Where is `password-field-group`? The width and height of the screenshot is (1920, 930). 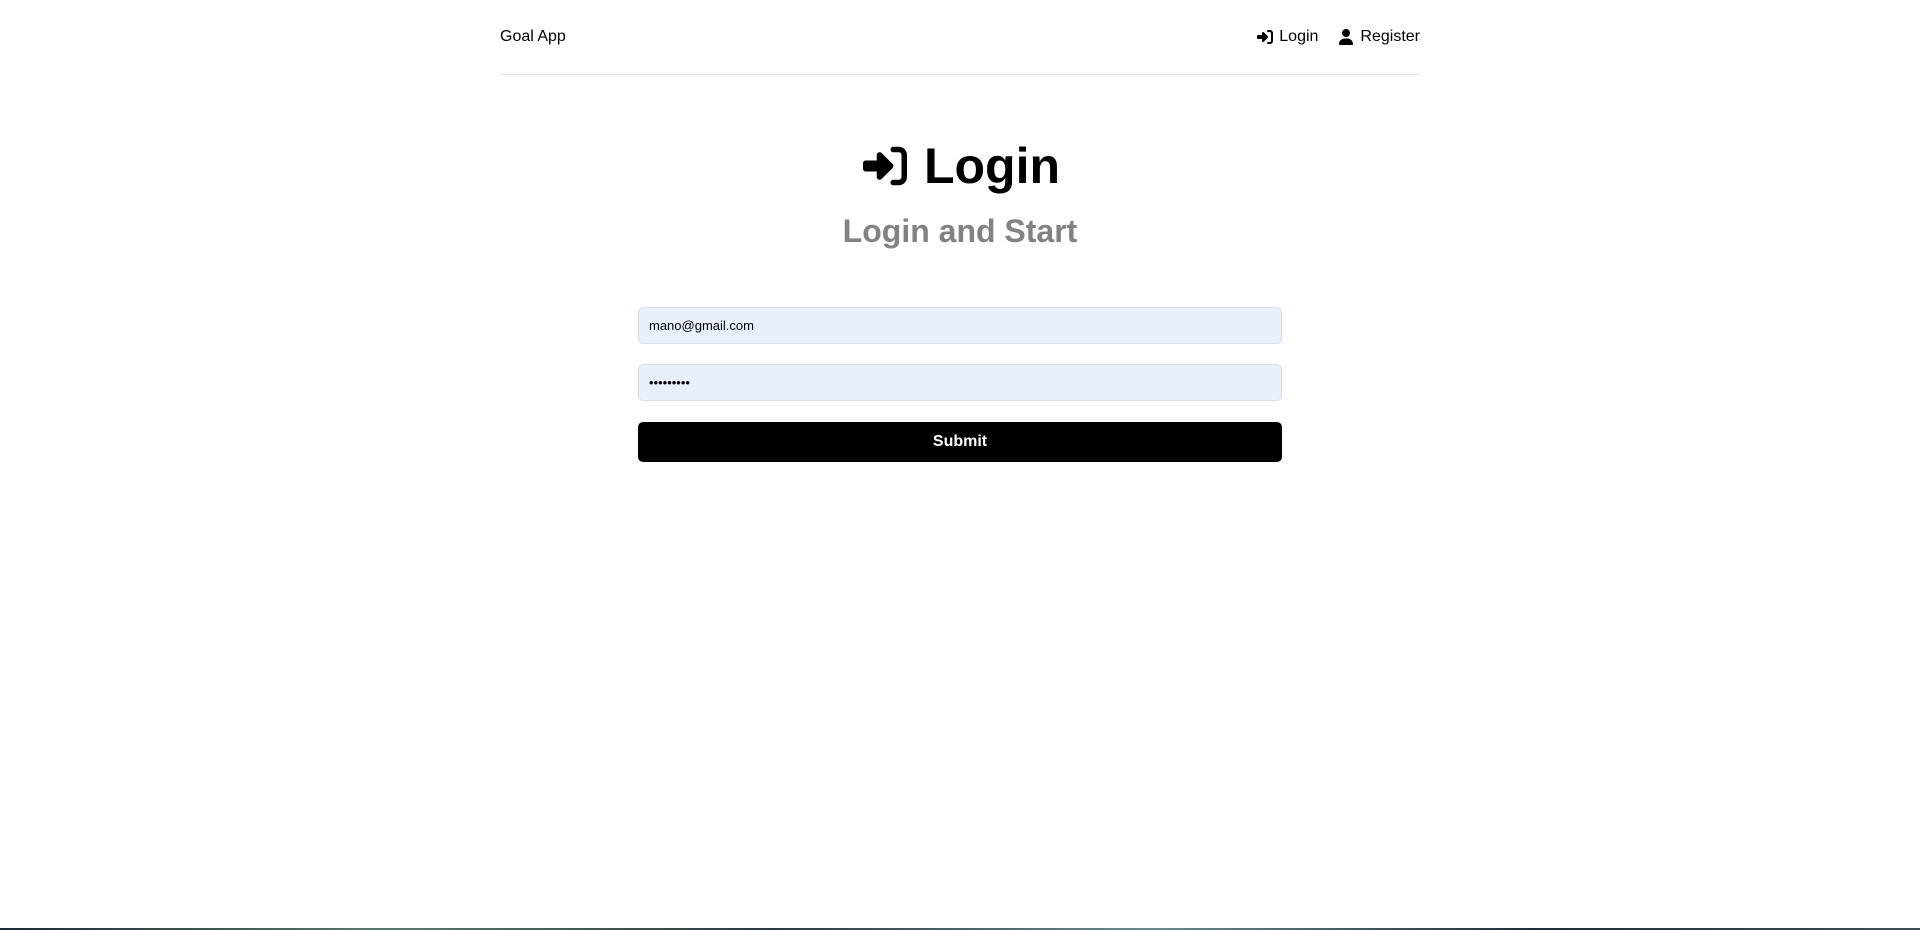
password-field-group is located at coordinates (960, 382).